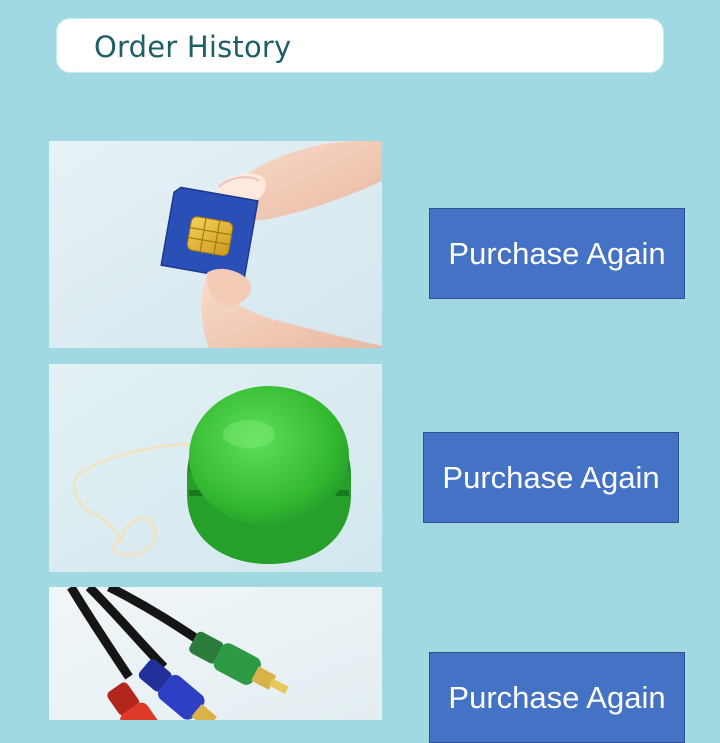 The image size is (720, 743). Describe the element at coordinates (193, 47) in the screenshot. I see `page-title: Order History` at that location.